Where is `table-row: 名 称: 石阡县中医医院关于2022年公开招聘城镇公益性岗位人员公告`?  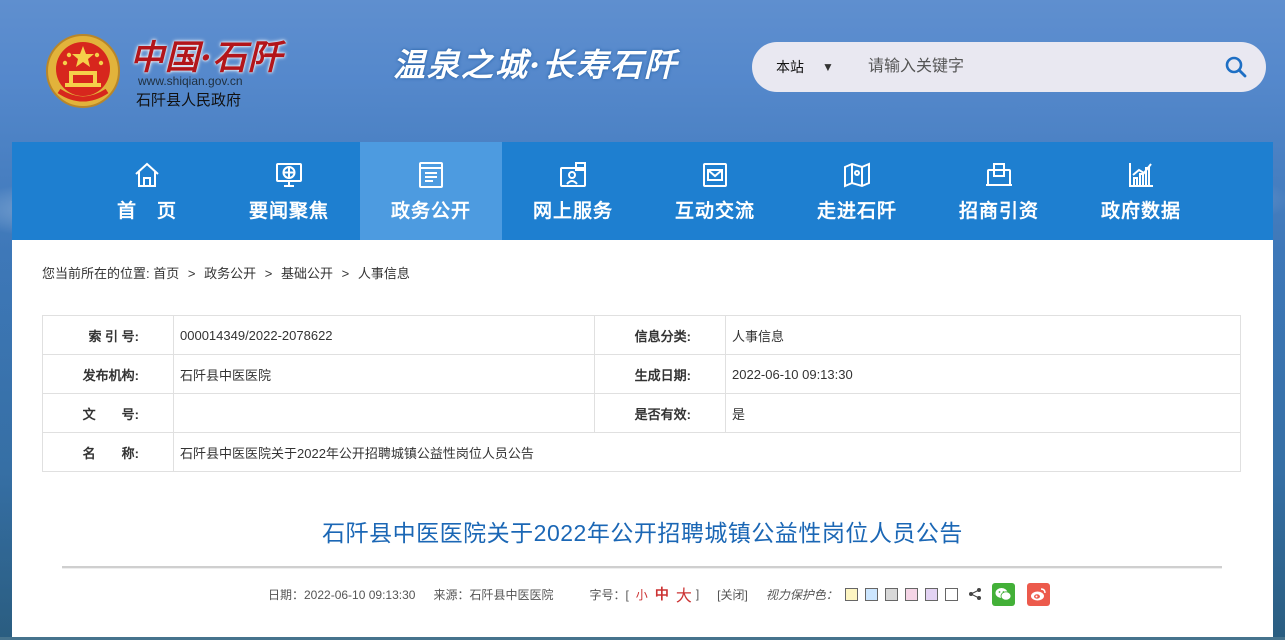 table-row: 名 称: 石阡县中医医院关于2022年公开招聘城镇公益性岗位人员公告 is located at coordinates (641, 452).